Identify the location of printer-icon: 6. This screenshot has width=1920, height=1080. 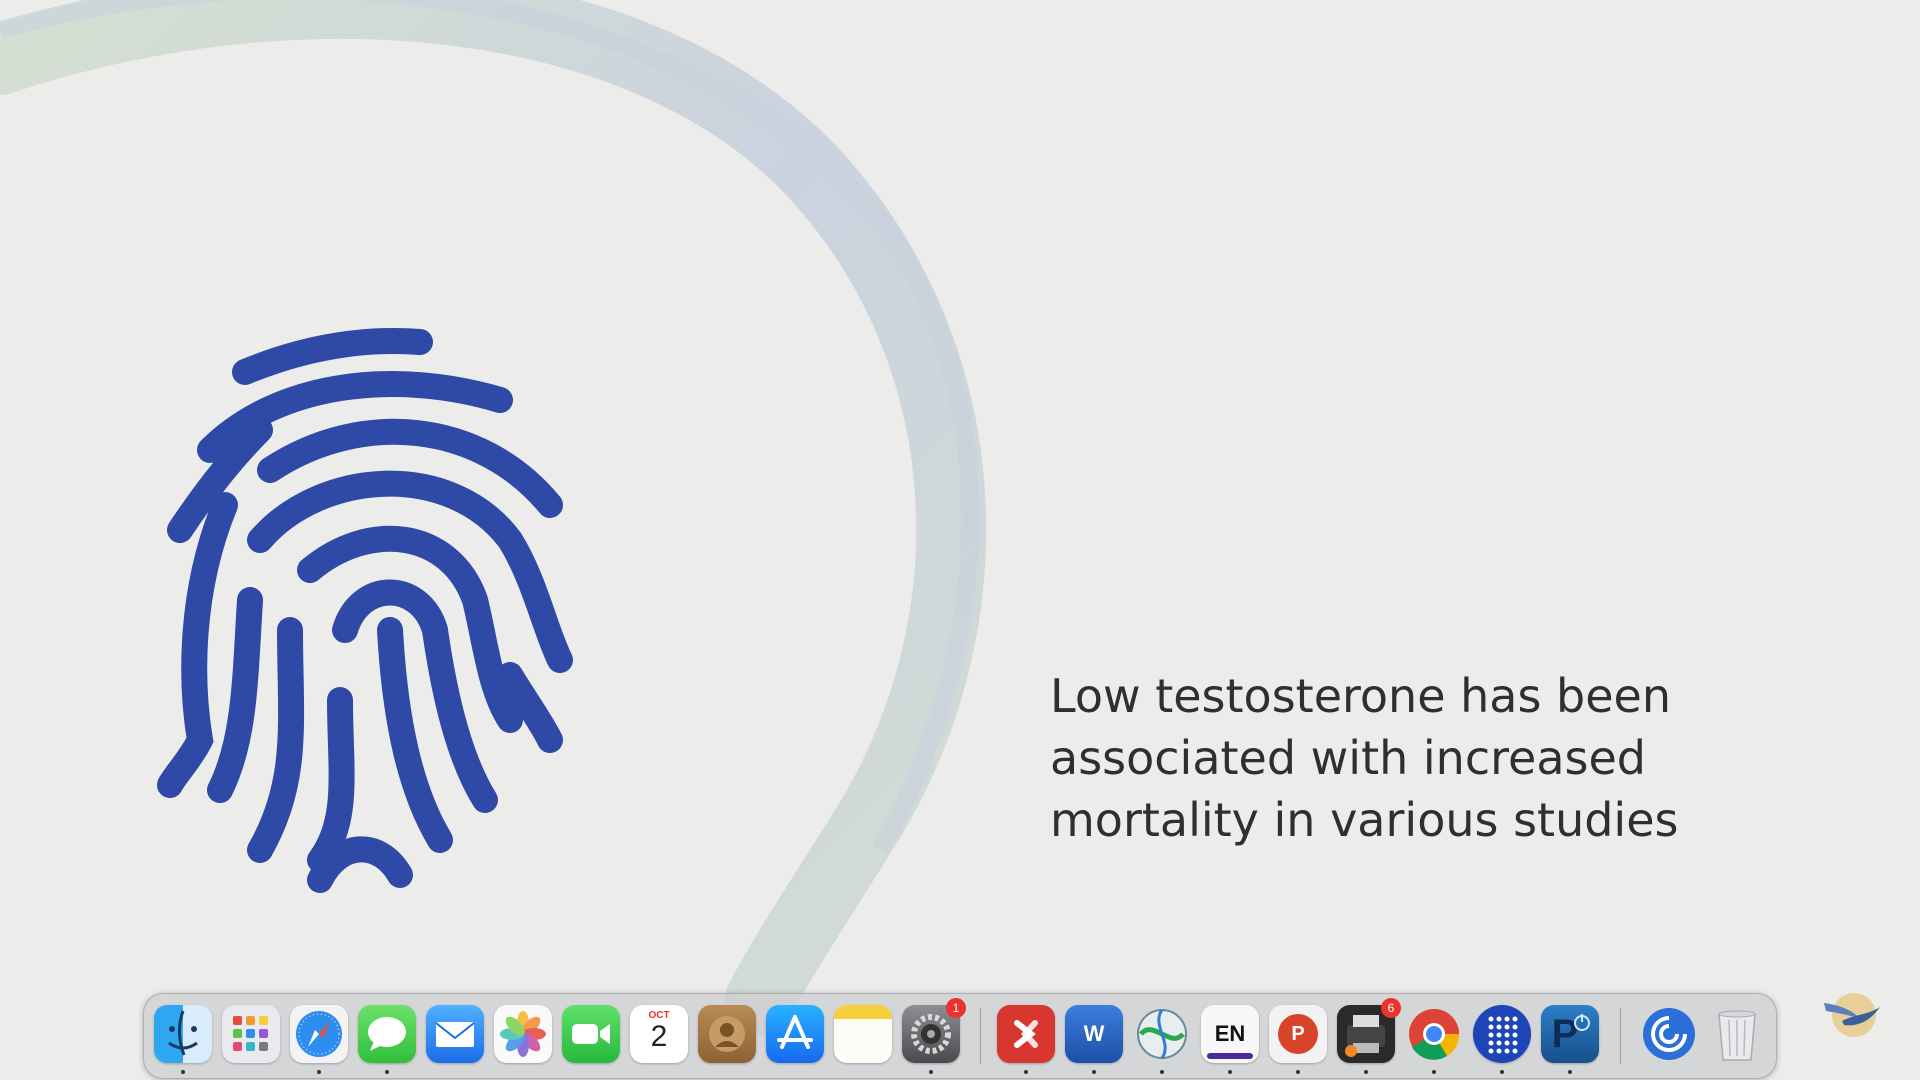
(1369, 1036).